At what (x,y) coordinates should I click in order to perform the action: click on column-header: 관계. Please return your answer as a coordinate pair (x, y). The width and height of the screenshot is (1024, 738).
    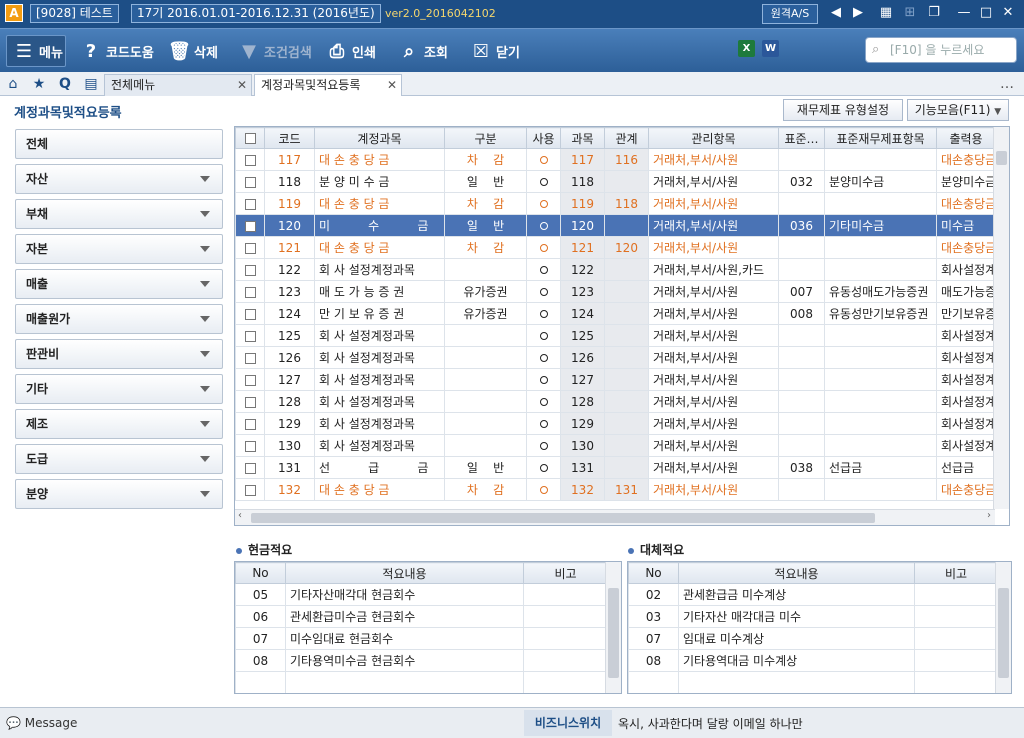
    Looking at the image, I should click on (626, 138).